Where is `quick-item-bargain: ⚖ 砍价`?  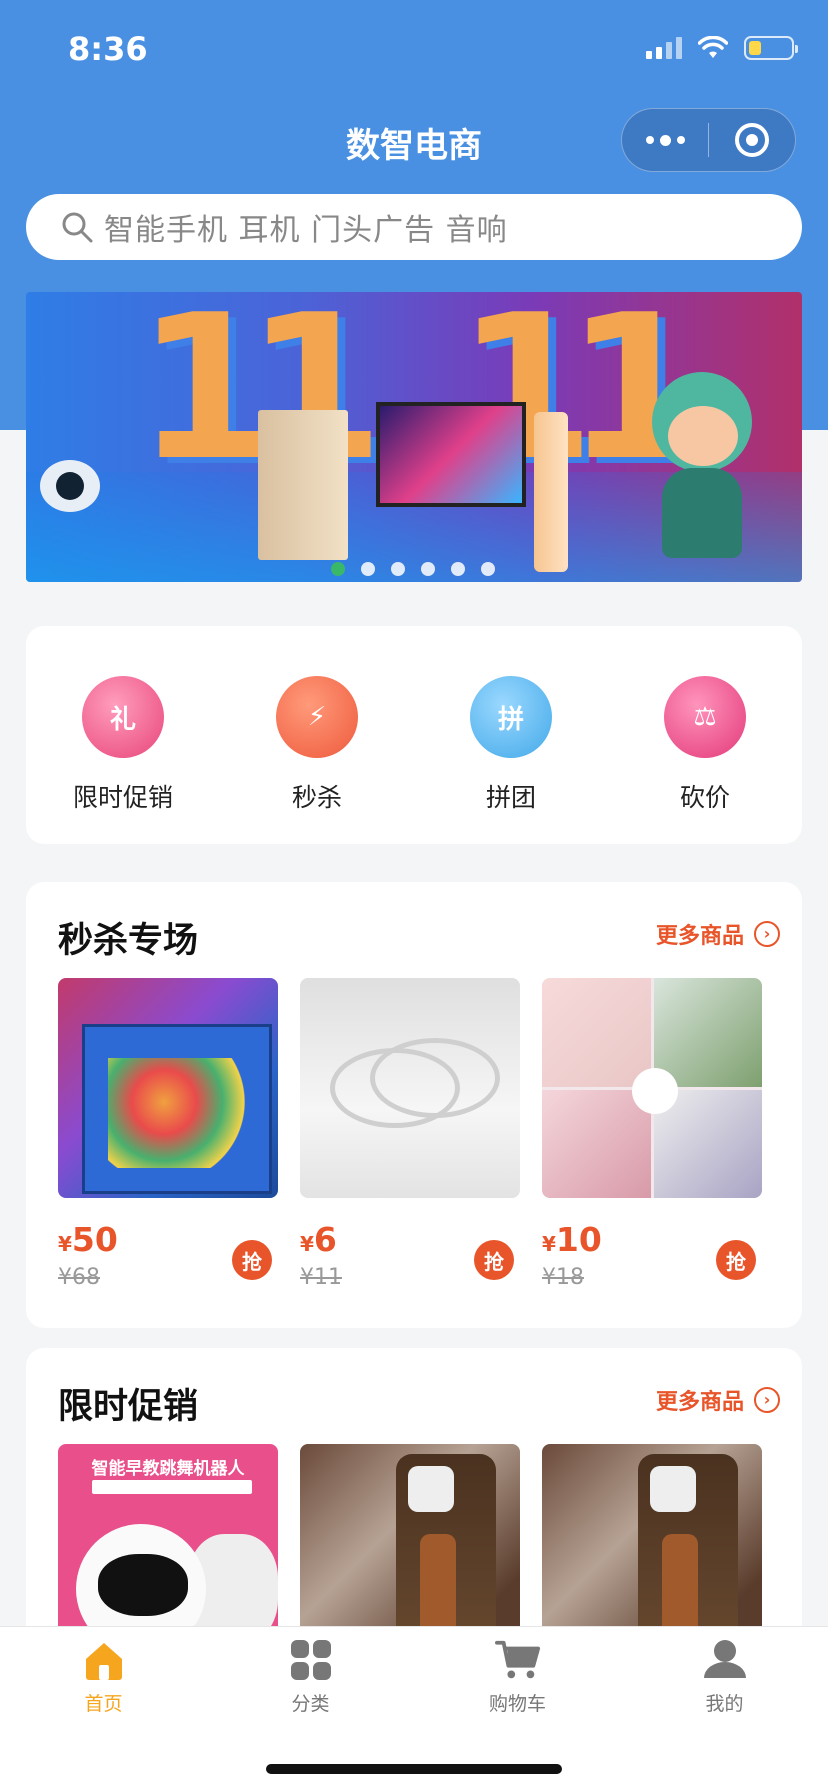
quick-item-bargain: ⚖ 砍价 is located at coordinates (705, 735).